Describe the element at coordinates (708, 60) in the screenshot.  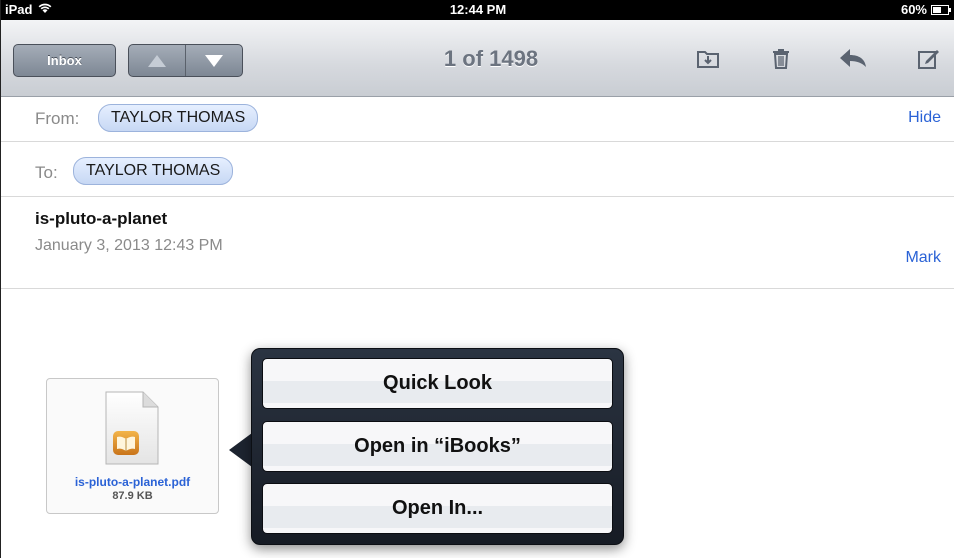
I see `move-folder-icon` at that location.